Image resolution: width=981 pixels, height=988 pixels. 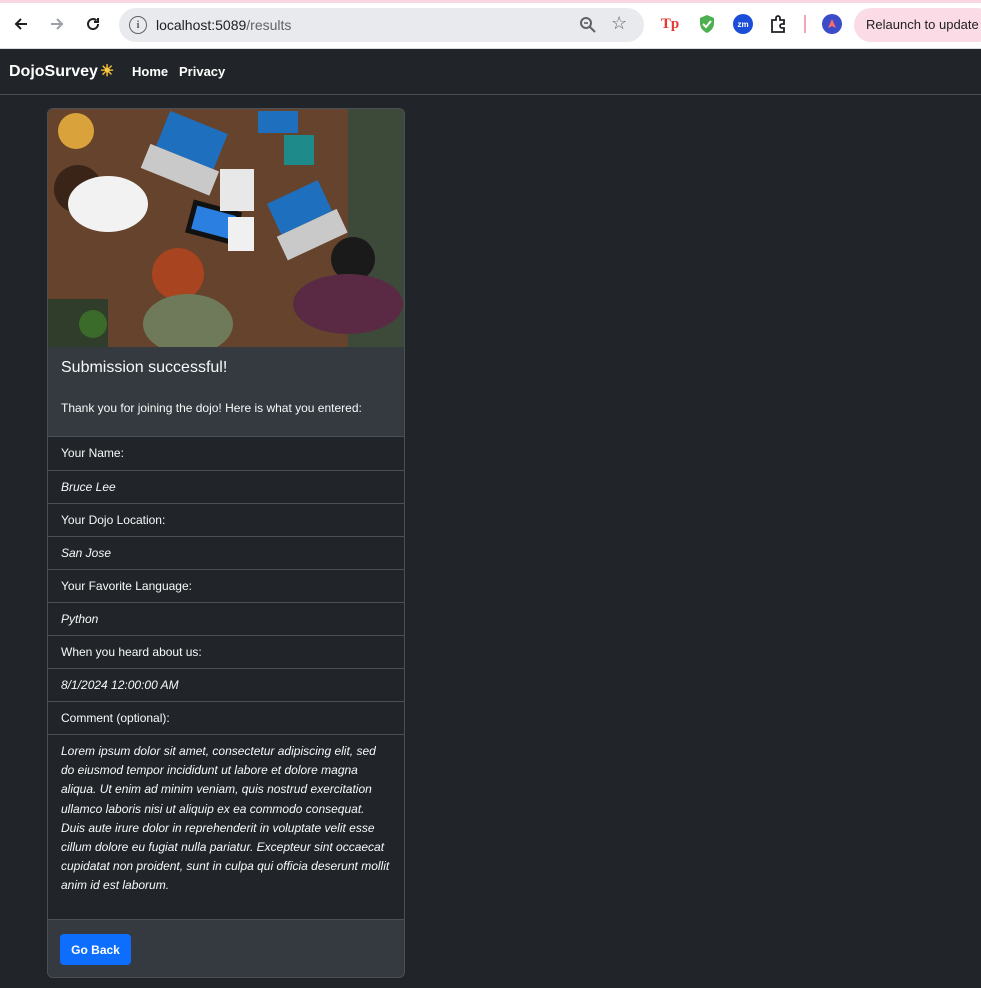 What do you see at coordinates (490, 1) in the screenshot?
I see `tab-strip-edge` at bounding box center [490, 1].